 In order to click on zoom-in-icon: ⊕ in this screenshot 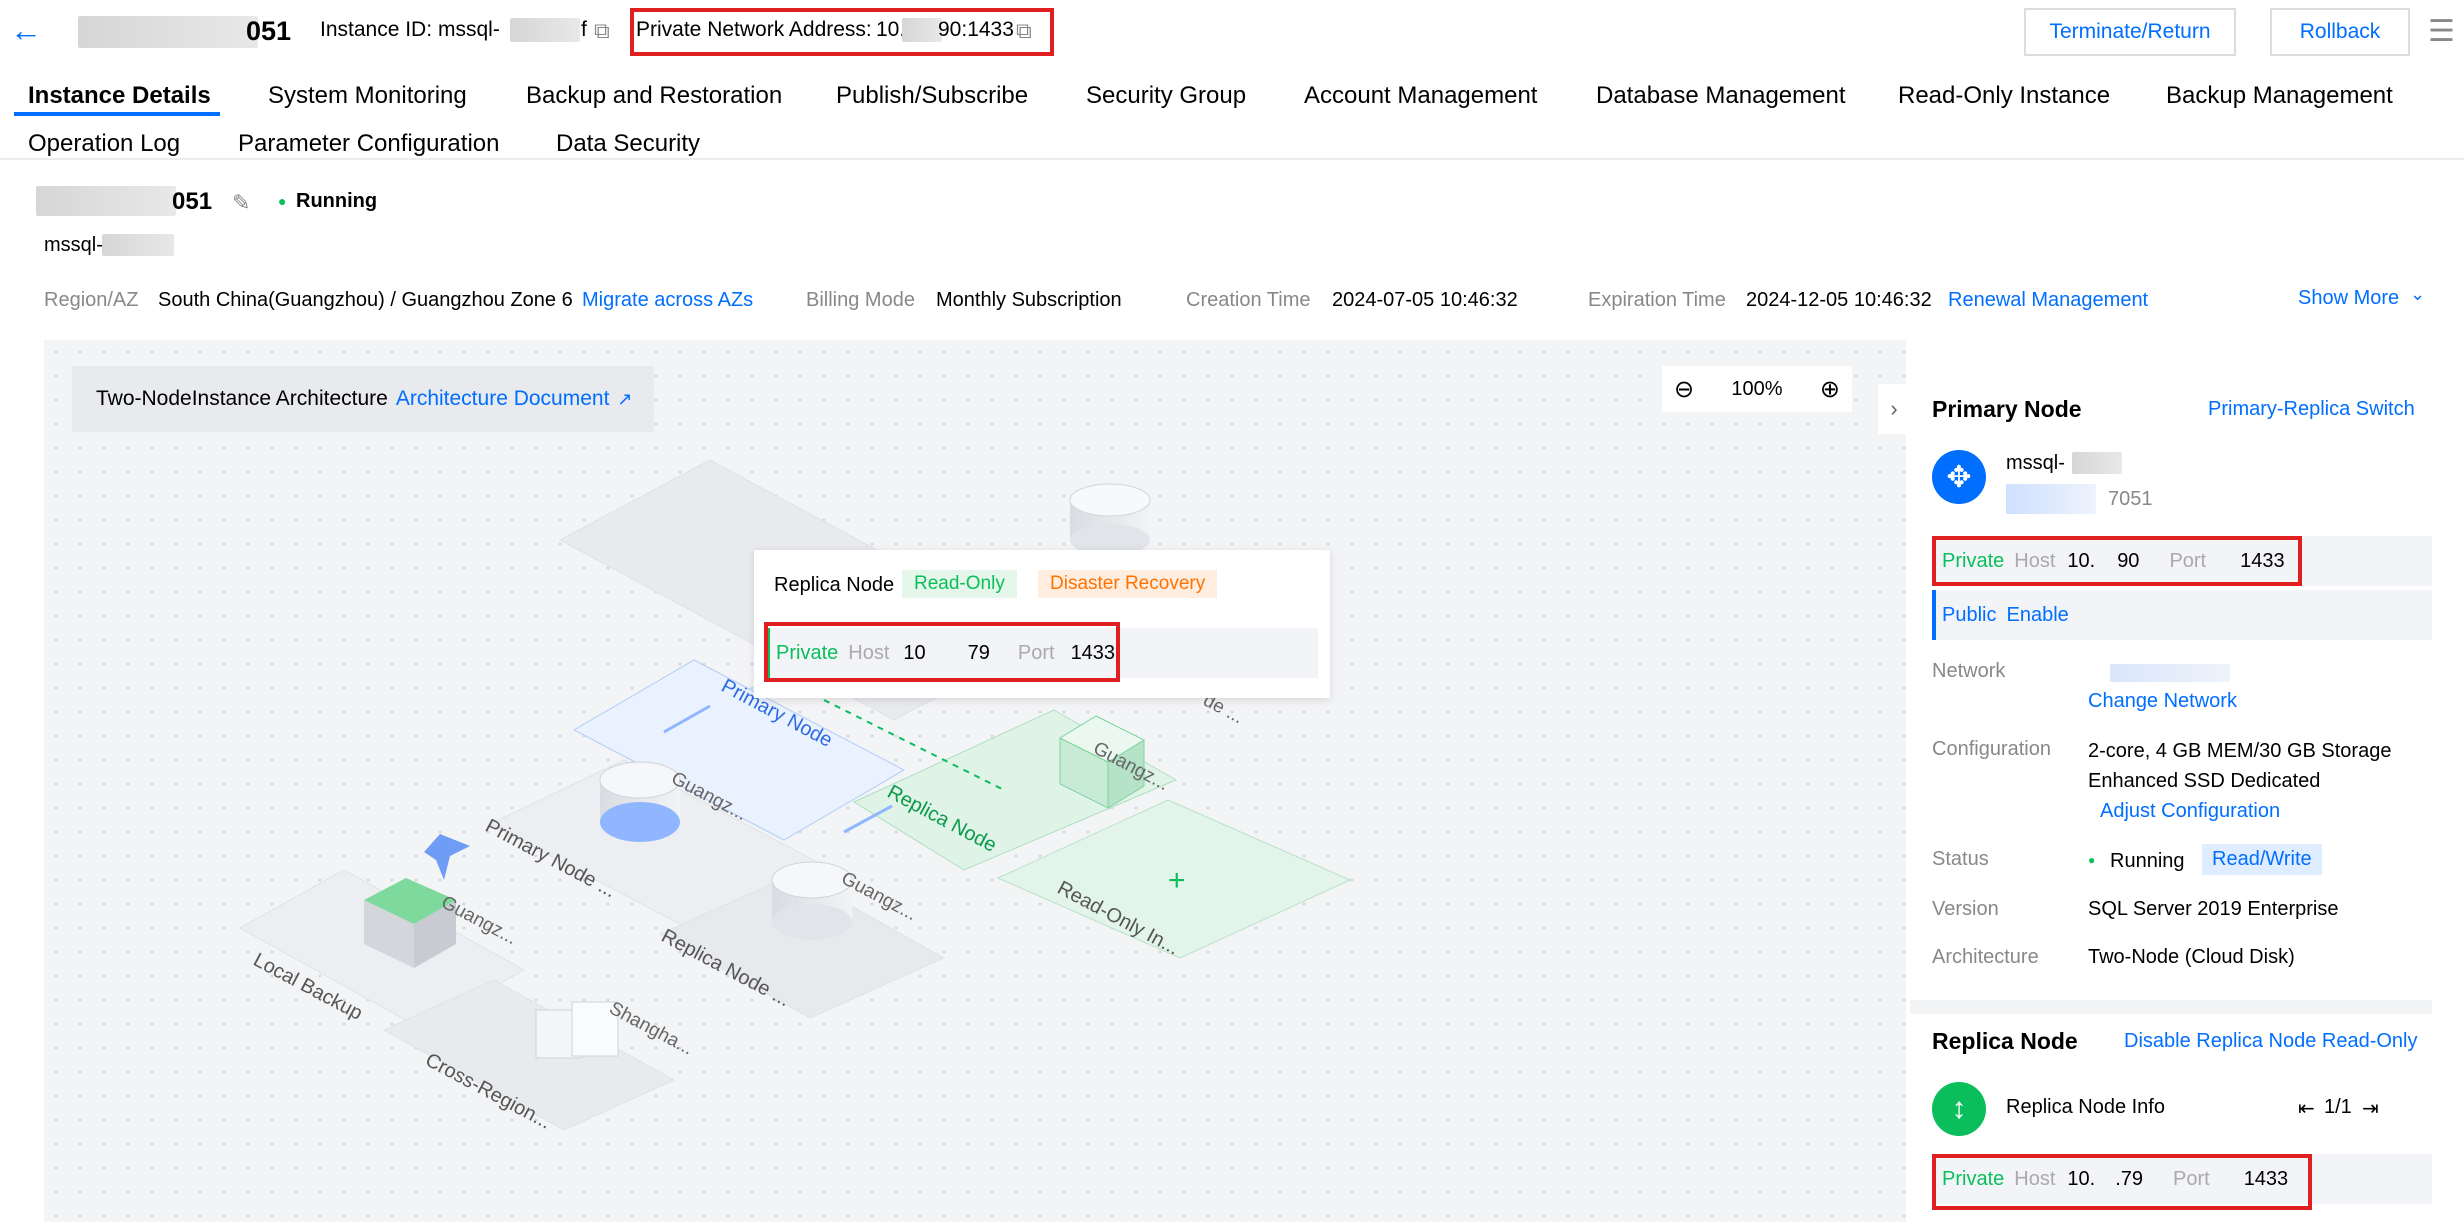, I will do `click(1830, 389)`.